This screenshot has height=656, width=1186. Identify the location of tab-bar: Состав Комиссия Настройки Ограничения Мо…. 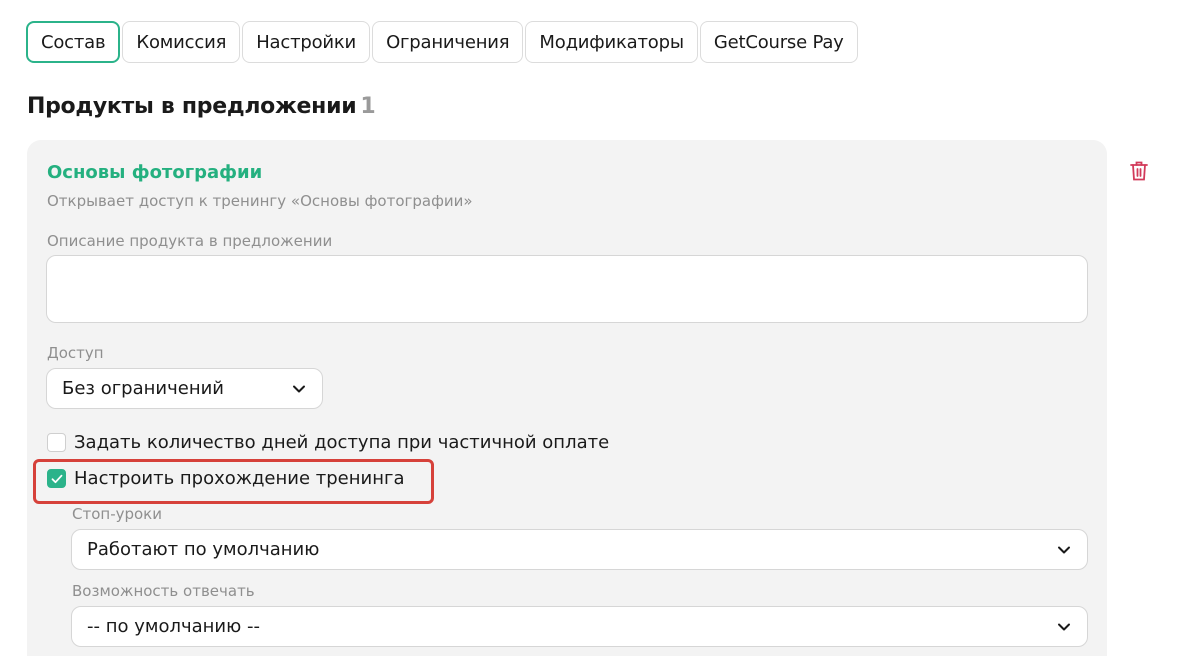
(442, 42).